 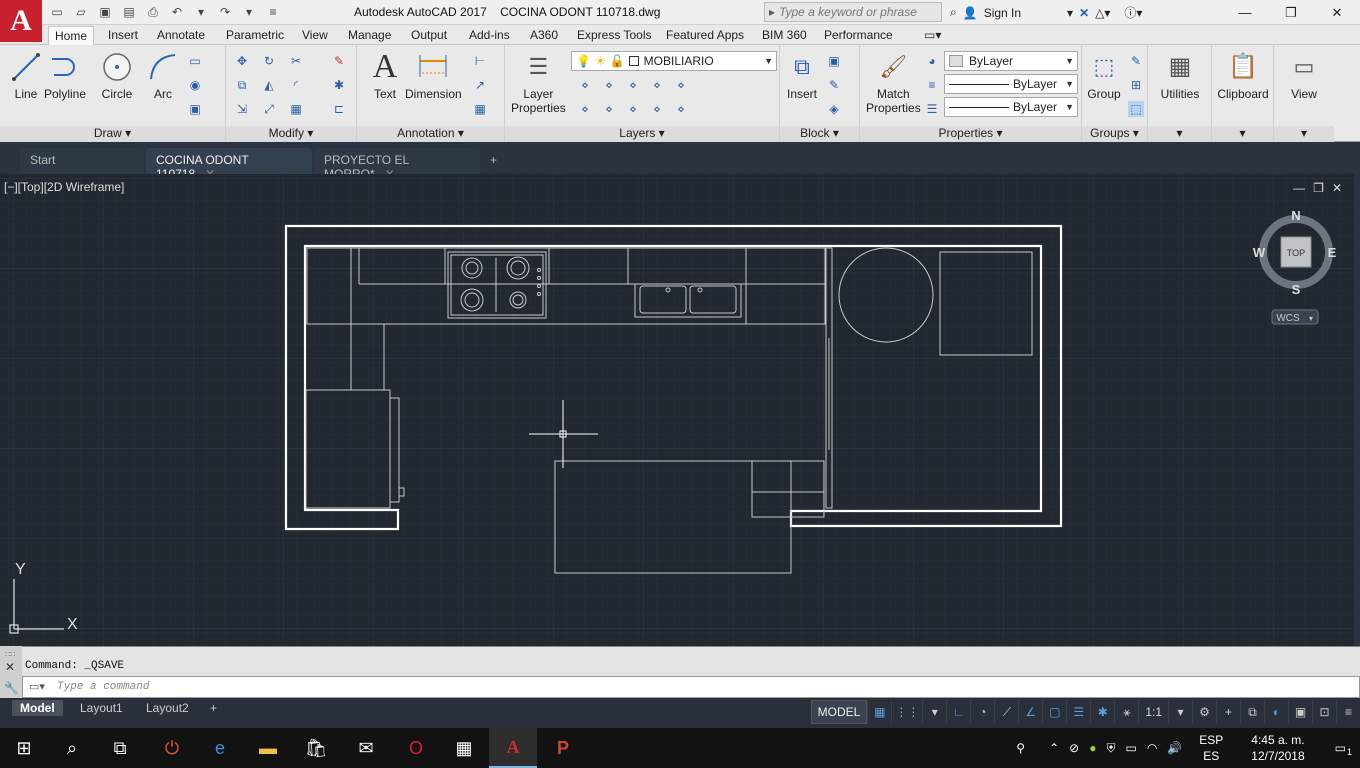 I want to click on file-explorer-icon: ▬, so click(x=268, y=748).